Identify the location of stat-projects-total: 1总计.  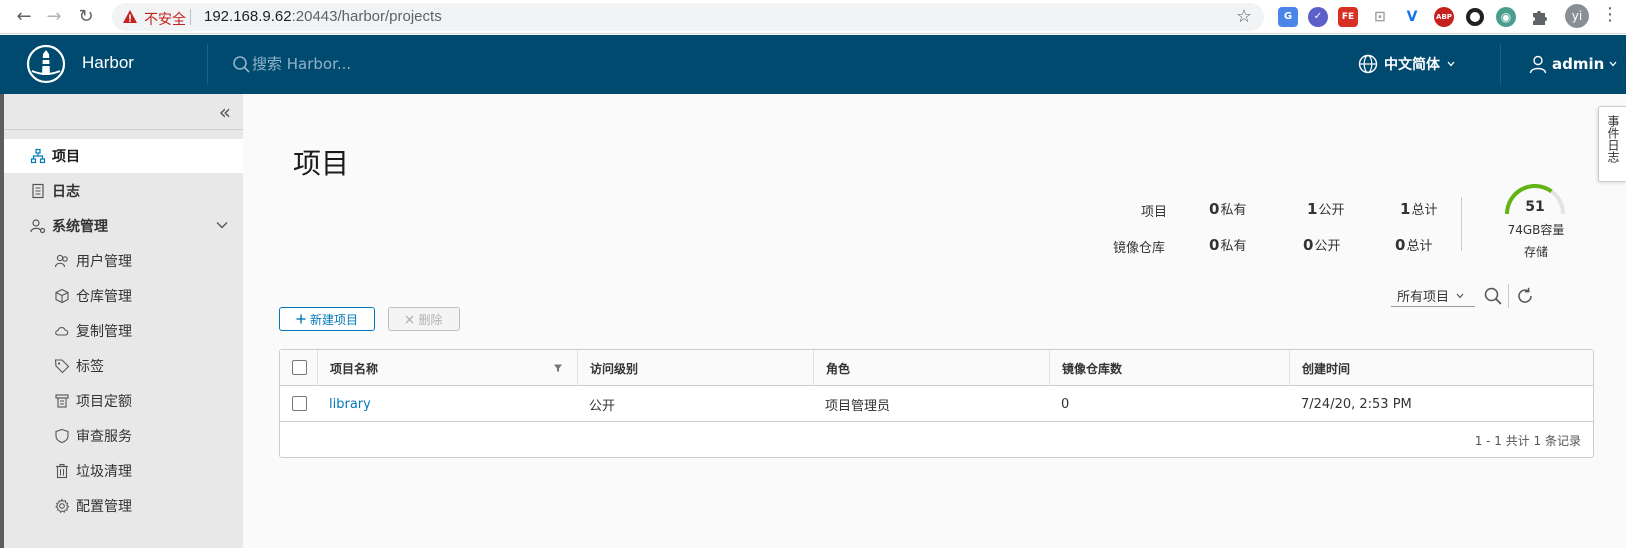
(1418, 208).